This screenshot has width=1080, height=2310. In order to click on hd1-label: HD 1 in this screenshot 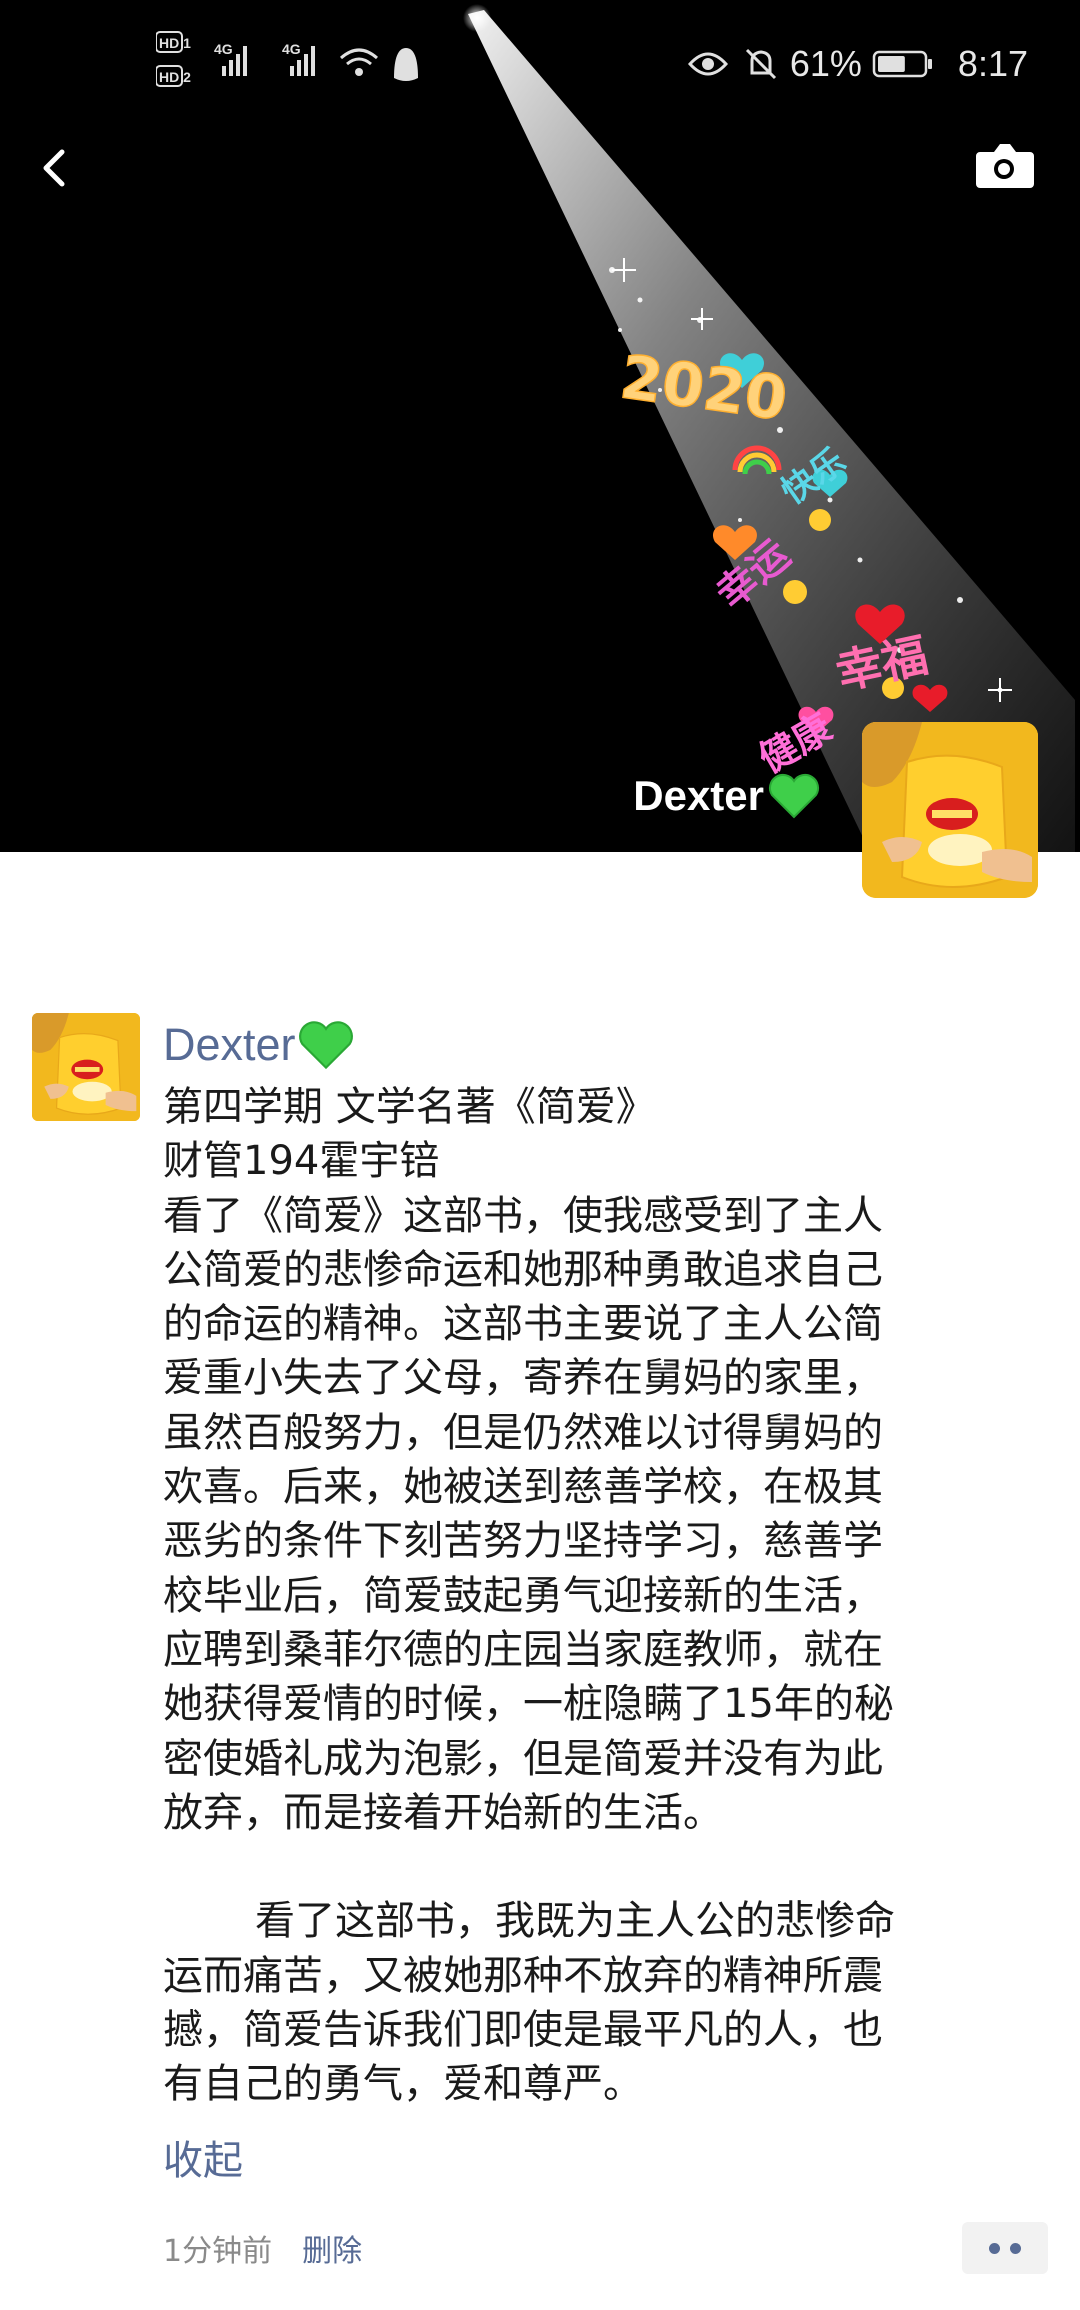, I will do `click(175, 43)`.